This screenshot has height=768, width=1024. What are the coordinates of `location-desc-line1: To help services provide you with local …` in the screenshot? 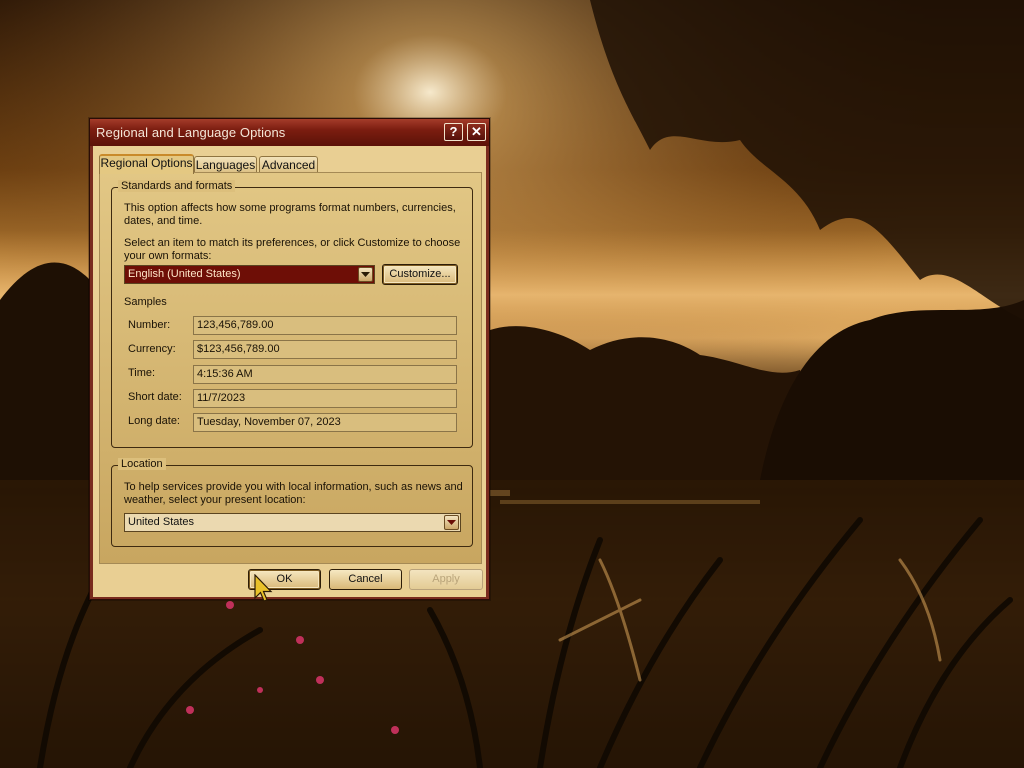 It's located at (293, 487).